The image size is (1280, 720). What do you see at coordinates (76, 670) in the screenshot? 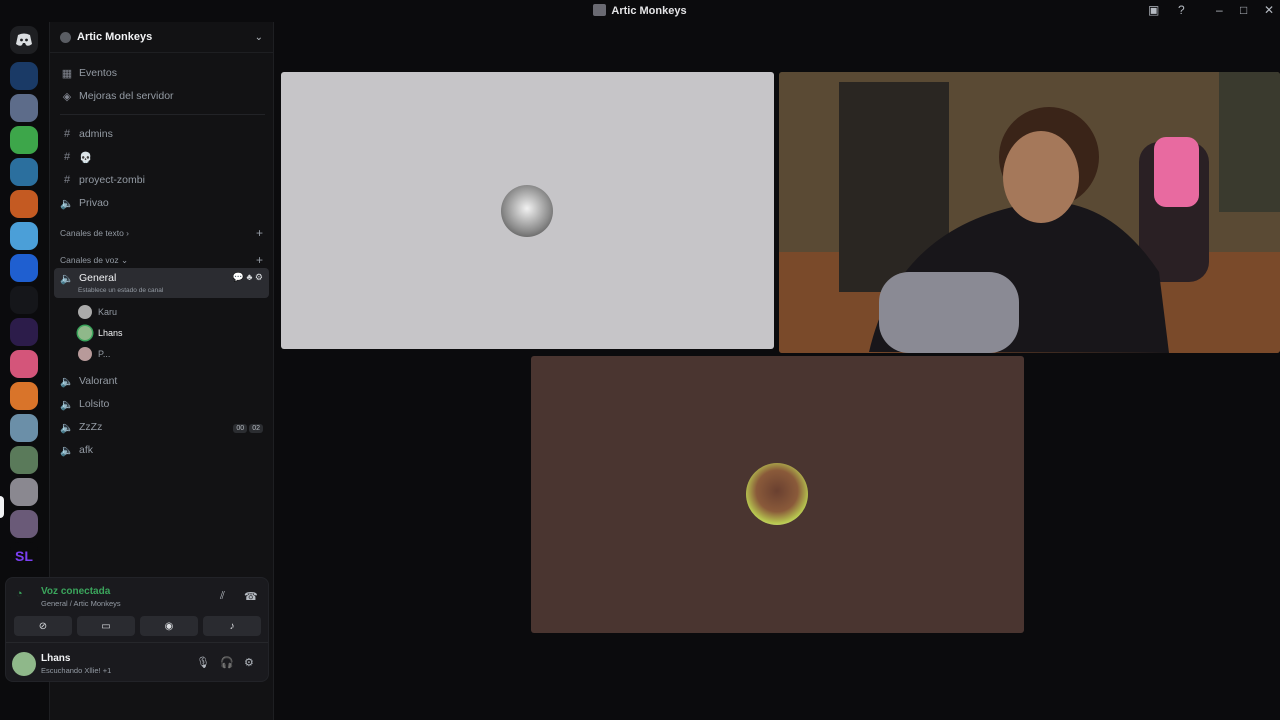
I see `user-activity: Escuchando Xllie! +1` at bounding box center [76, 670].